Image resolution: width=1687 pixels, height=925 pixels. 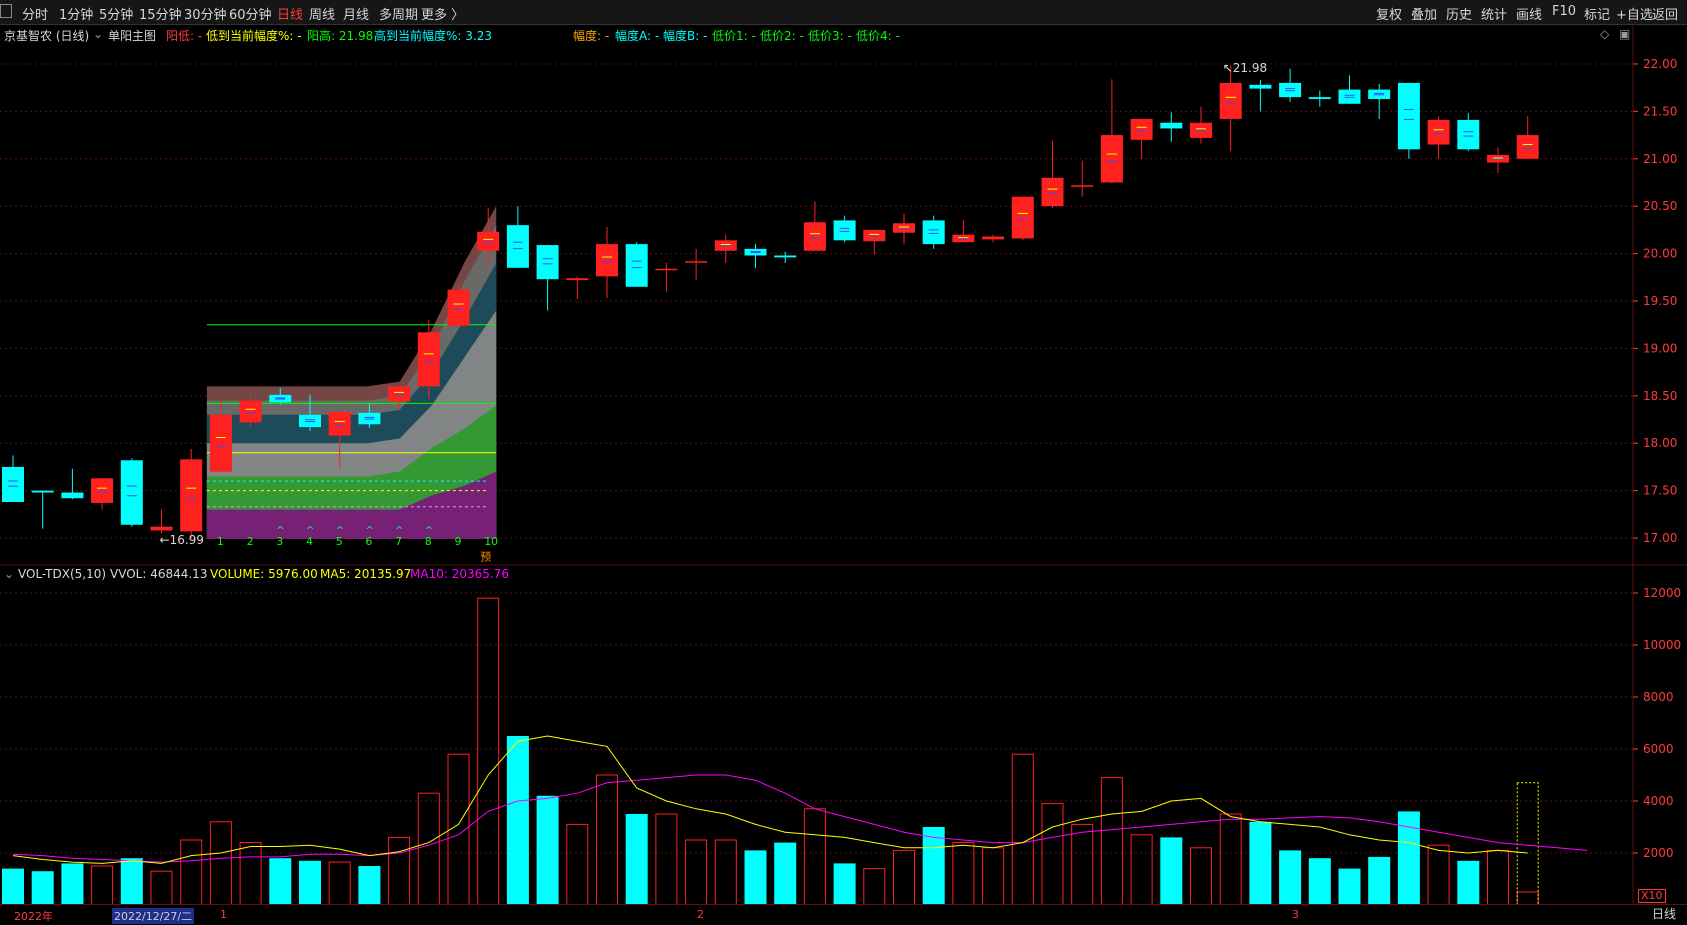 What do you see at coordinates (1660, 111) in the screenshot?
I see `price-tick-label: 21.50` at bounding box center [1660, 111].